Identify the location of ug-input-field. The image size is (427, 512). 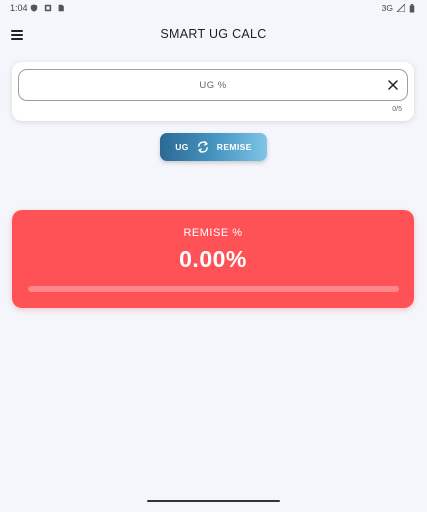
(213, 85).